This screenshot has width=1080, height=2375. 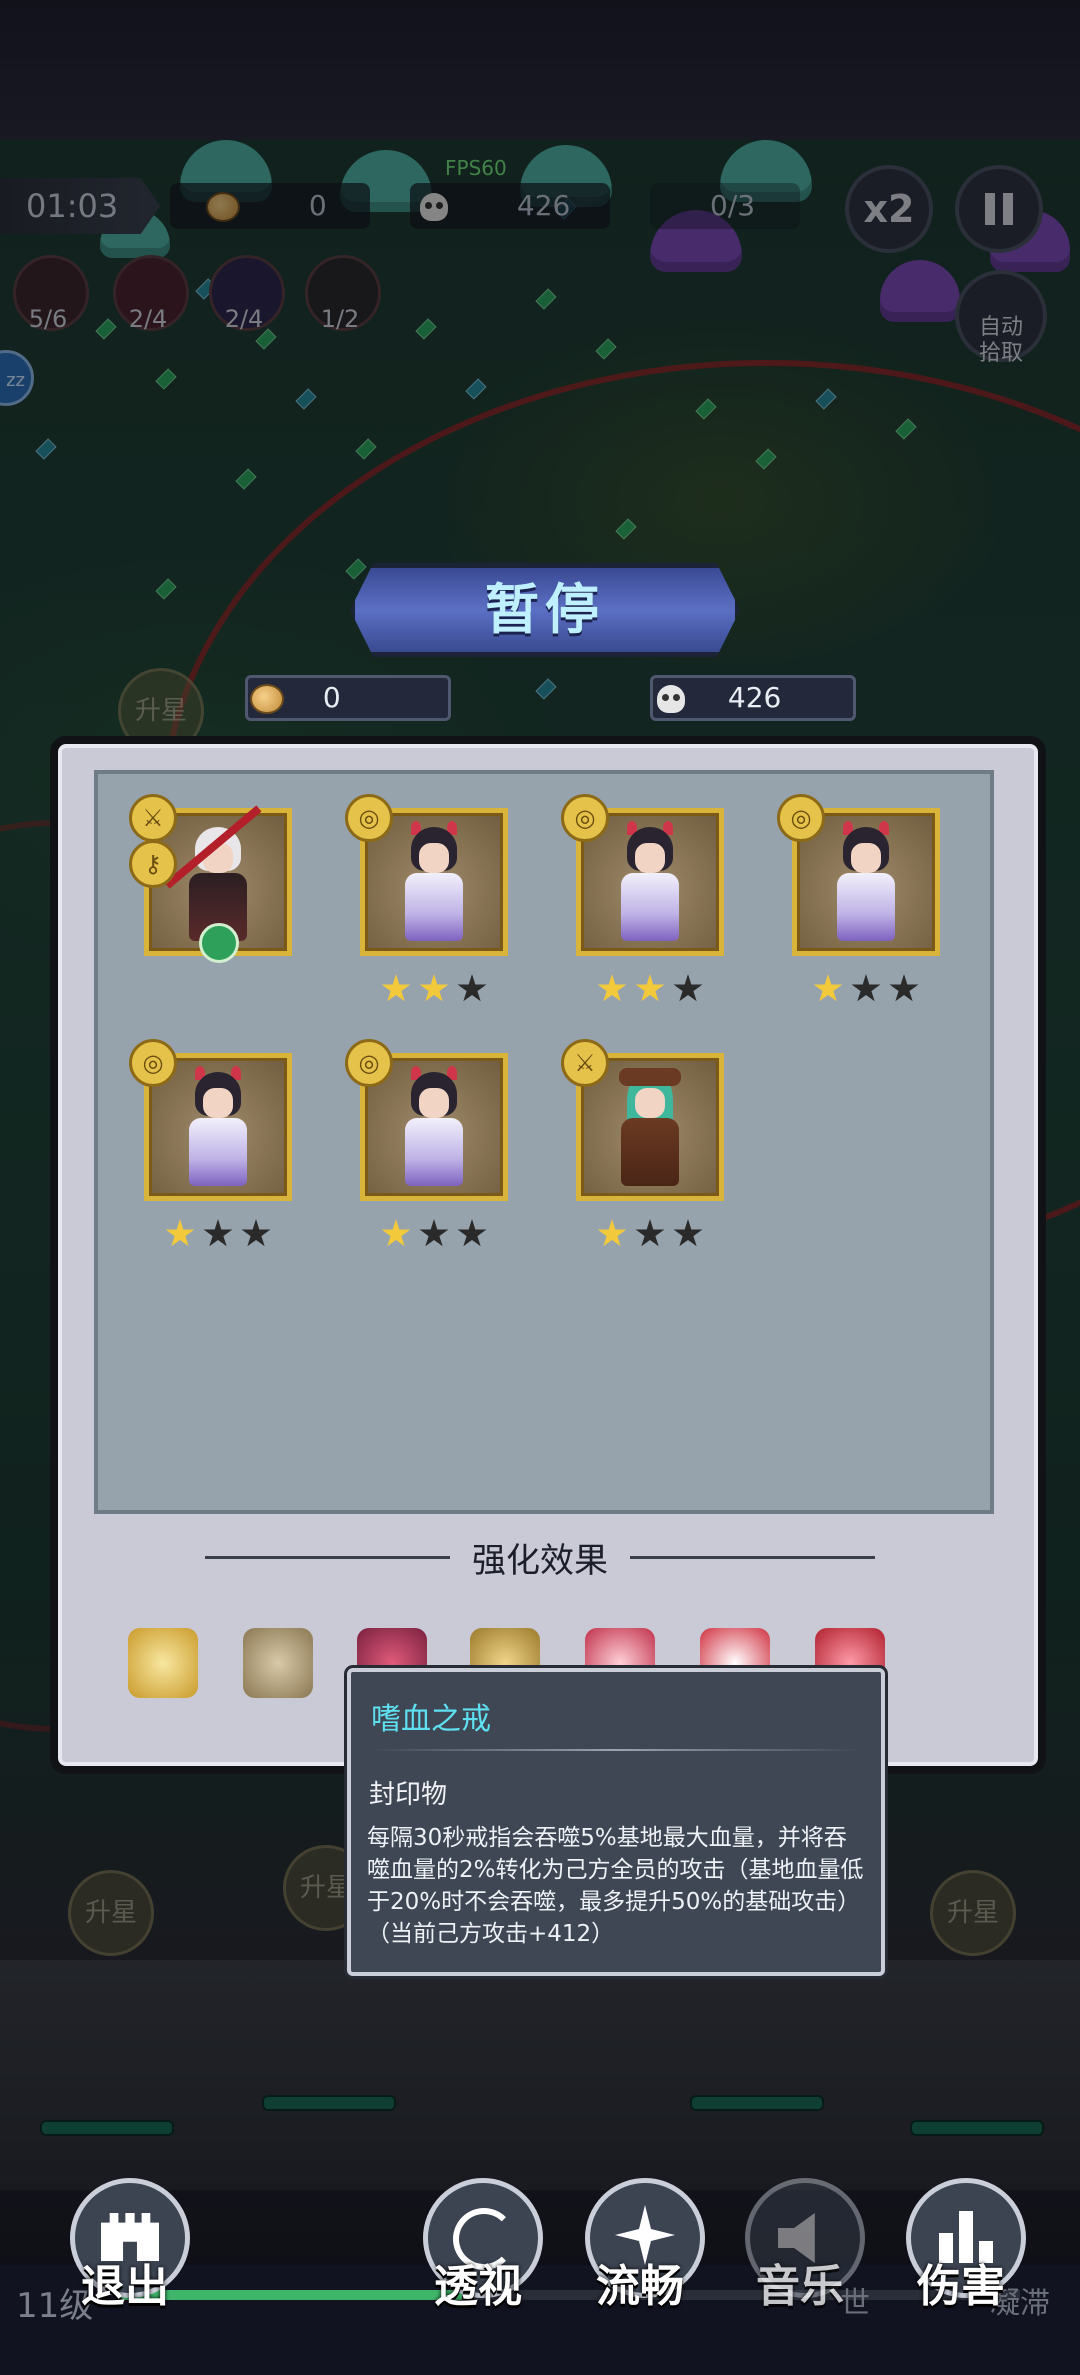 I want to click on exit-label: 退出, so click(x=125, y=2286).